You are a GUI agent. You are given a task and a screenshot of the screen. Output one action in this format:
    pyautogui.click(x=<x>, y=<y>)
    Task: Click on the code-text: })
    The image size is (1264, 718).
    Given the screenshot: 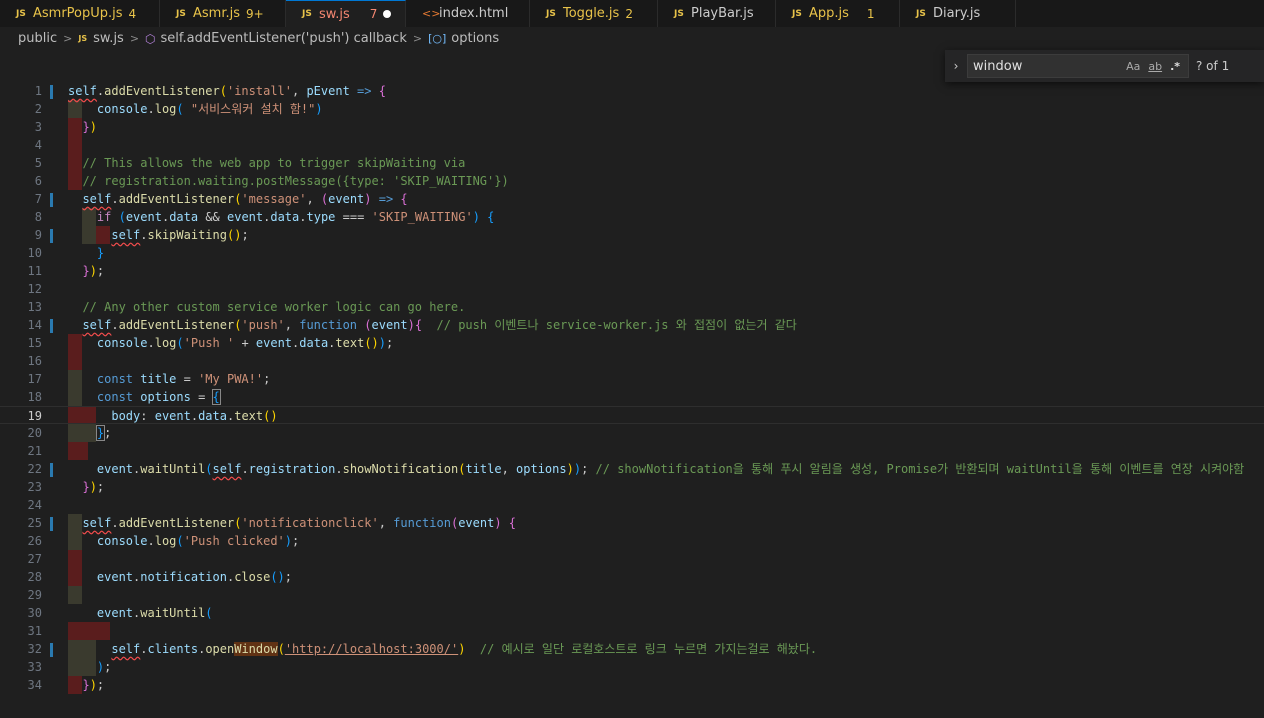 What is the action you would take?
    pyautogui.click(x=82, y=127)
    